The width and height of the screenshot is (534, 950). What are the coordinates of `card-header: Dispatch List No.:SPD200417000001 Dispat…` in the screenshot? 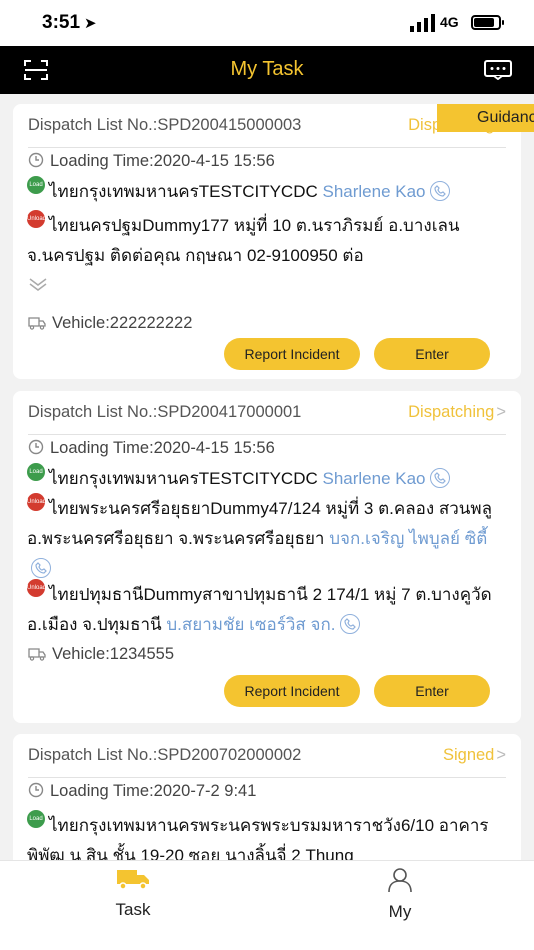 It's located at (267, 416).